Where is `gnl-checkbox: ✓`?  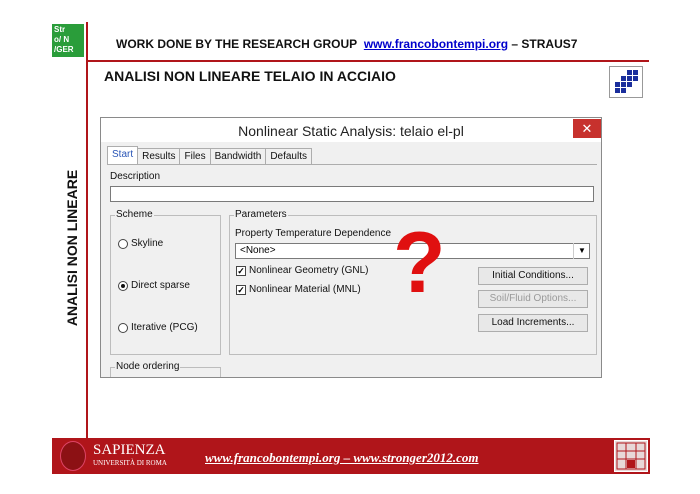
gnl-checkbox: ✓ is located at coordinates (241, 271).